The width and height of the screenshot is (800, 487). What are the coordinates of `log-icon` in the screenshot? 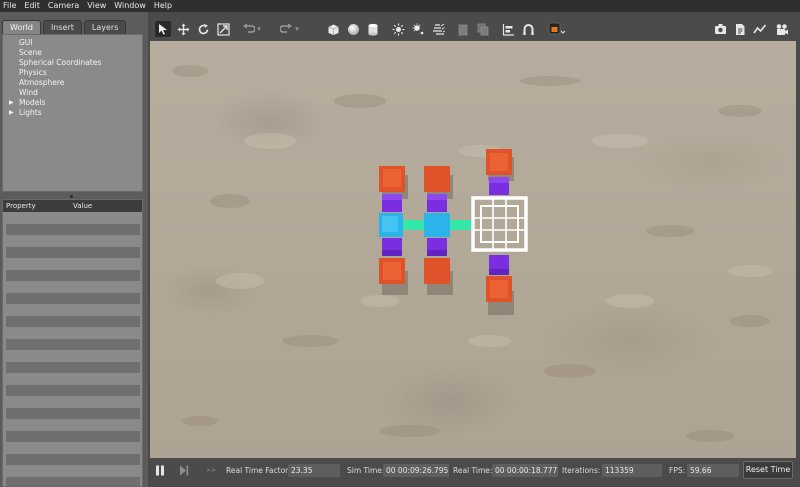 It's located at (740, 29).